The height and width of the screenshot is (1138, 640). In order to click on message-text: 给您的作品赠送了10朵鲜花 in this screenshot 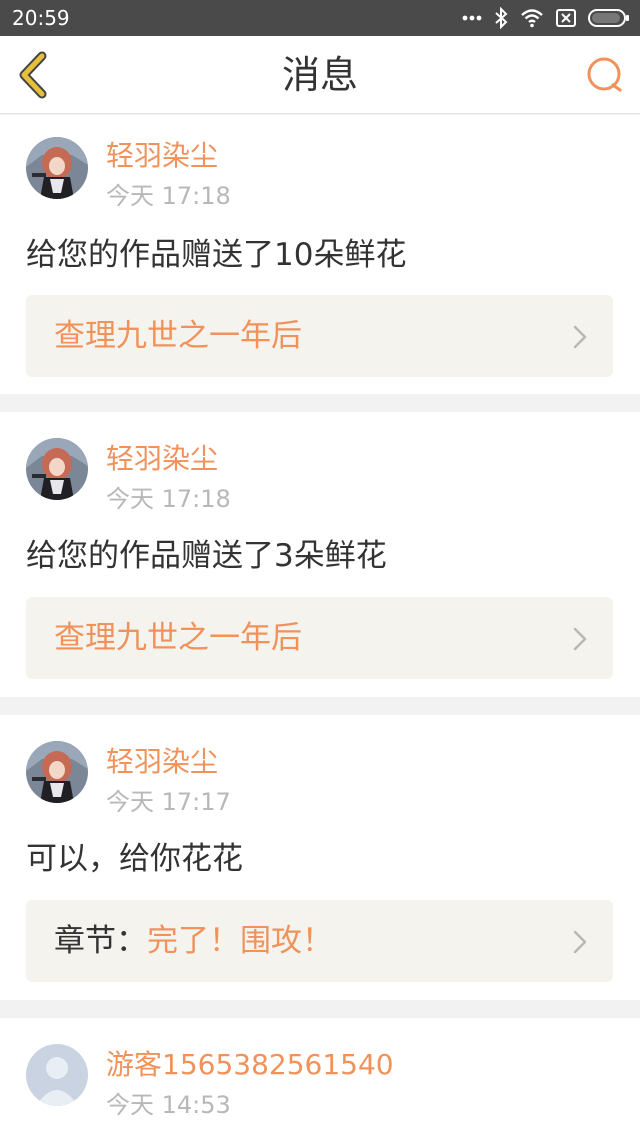, I will do `click(216, 255)`.